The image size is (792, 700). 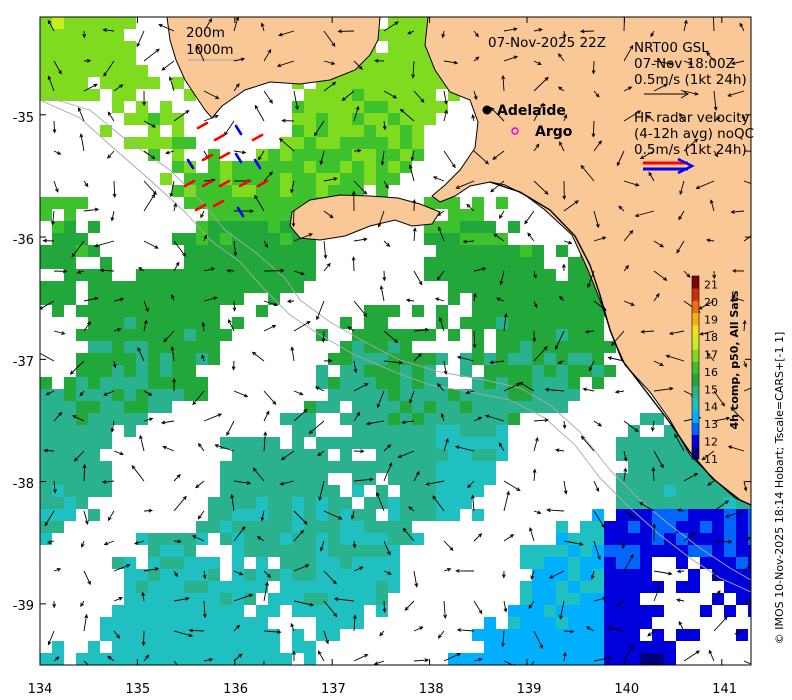 What do you see at coordinates (711, 372) in the screenshot?
I see `colorbar-tick-labels: 21 20 19 18 17 16 15 14 13 12 11` at bounding box center [711, 372].